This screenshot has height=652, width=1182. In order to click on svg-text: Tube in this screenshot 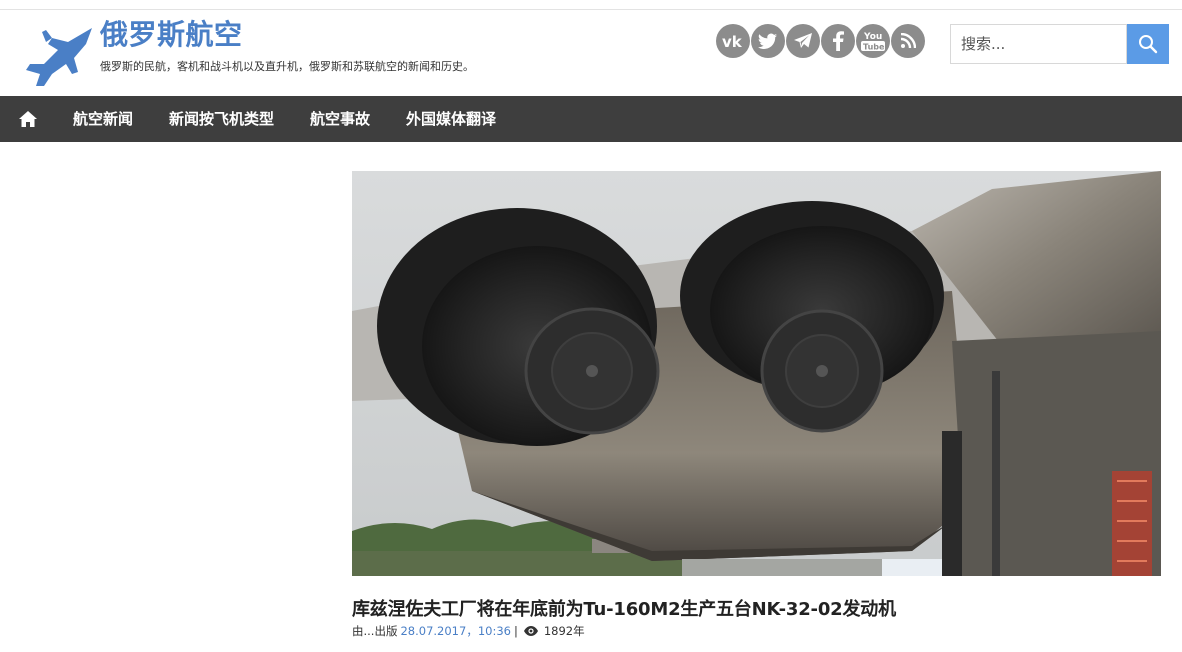, I will do `click(874, 47)`.